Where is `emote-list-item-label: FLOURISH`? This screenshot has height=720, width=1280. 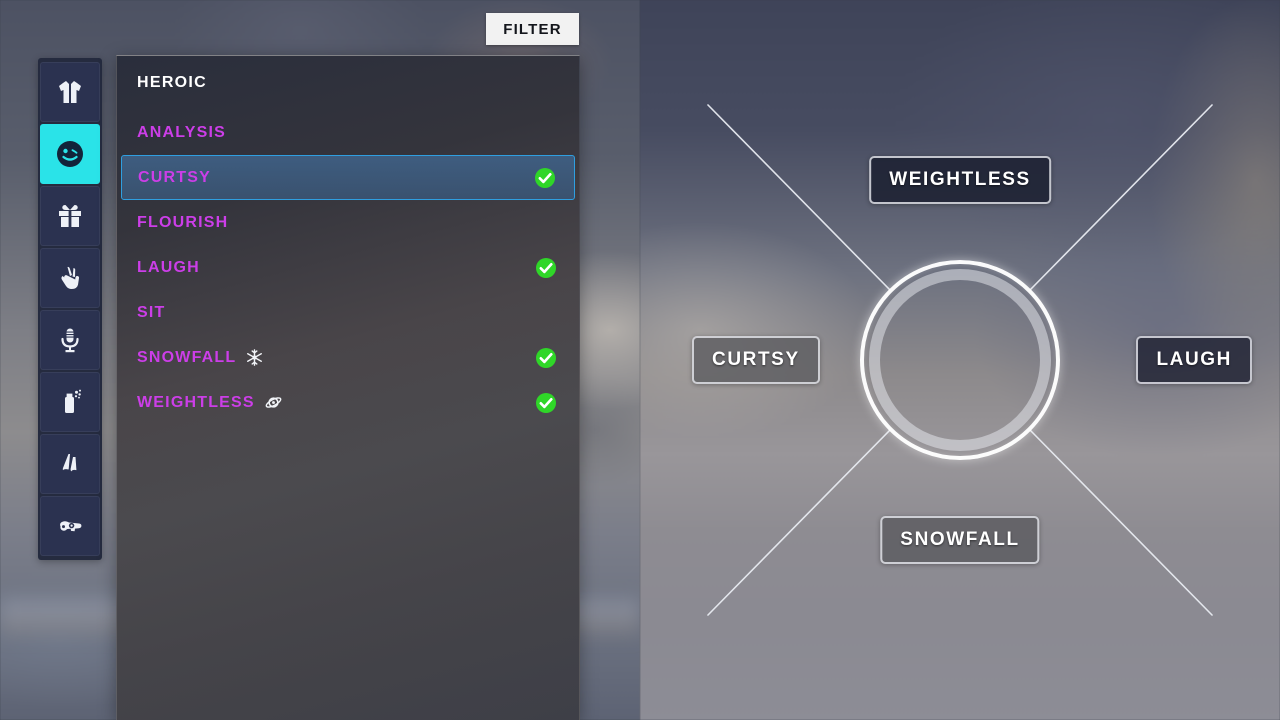 emote-list-item-label: FLOURISH is located at coordinates (183, 222).